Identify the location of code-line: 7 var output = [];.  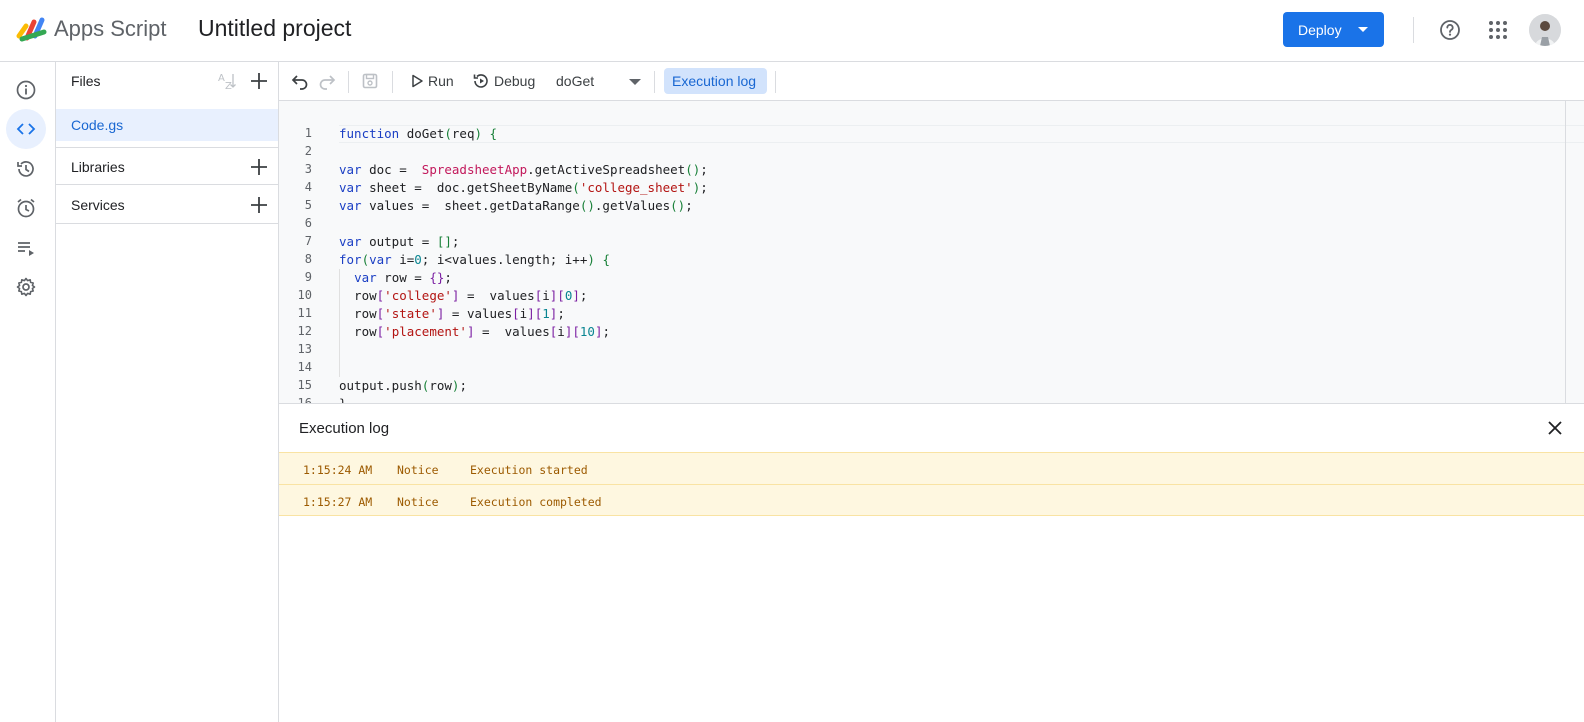
(931, 242).